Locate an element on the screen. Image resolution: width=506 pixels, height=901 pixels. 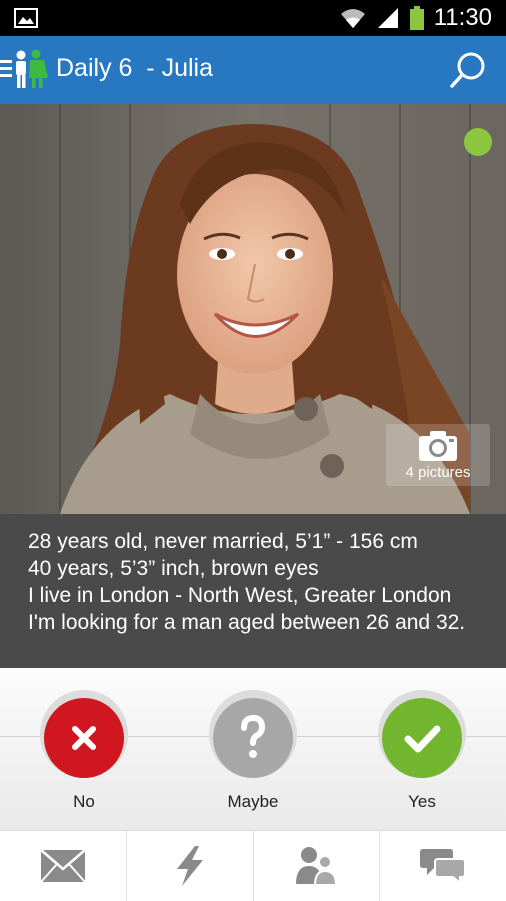
wifi-icon is located at coordinates (352, 18).